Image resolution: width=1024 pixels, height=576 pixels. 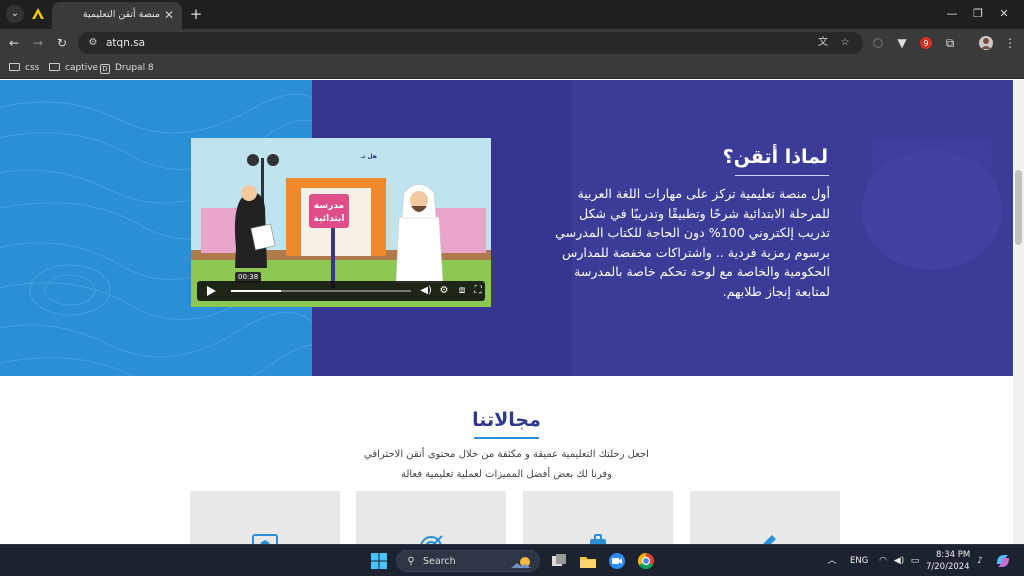 I want to click on search-label: Search, so click(x=439, y=561).